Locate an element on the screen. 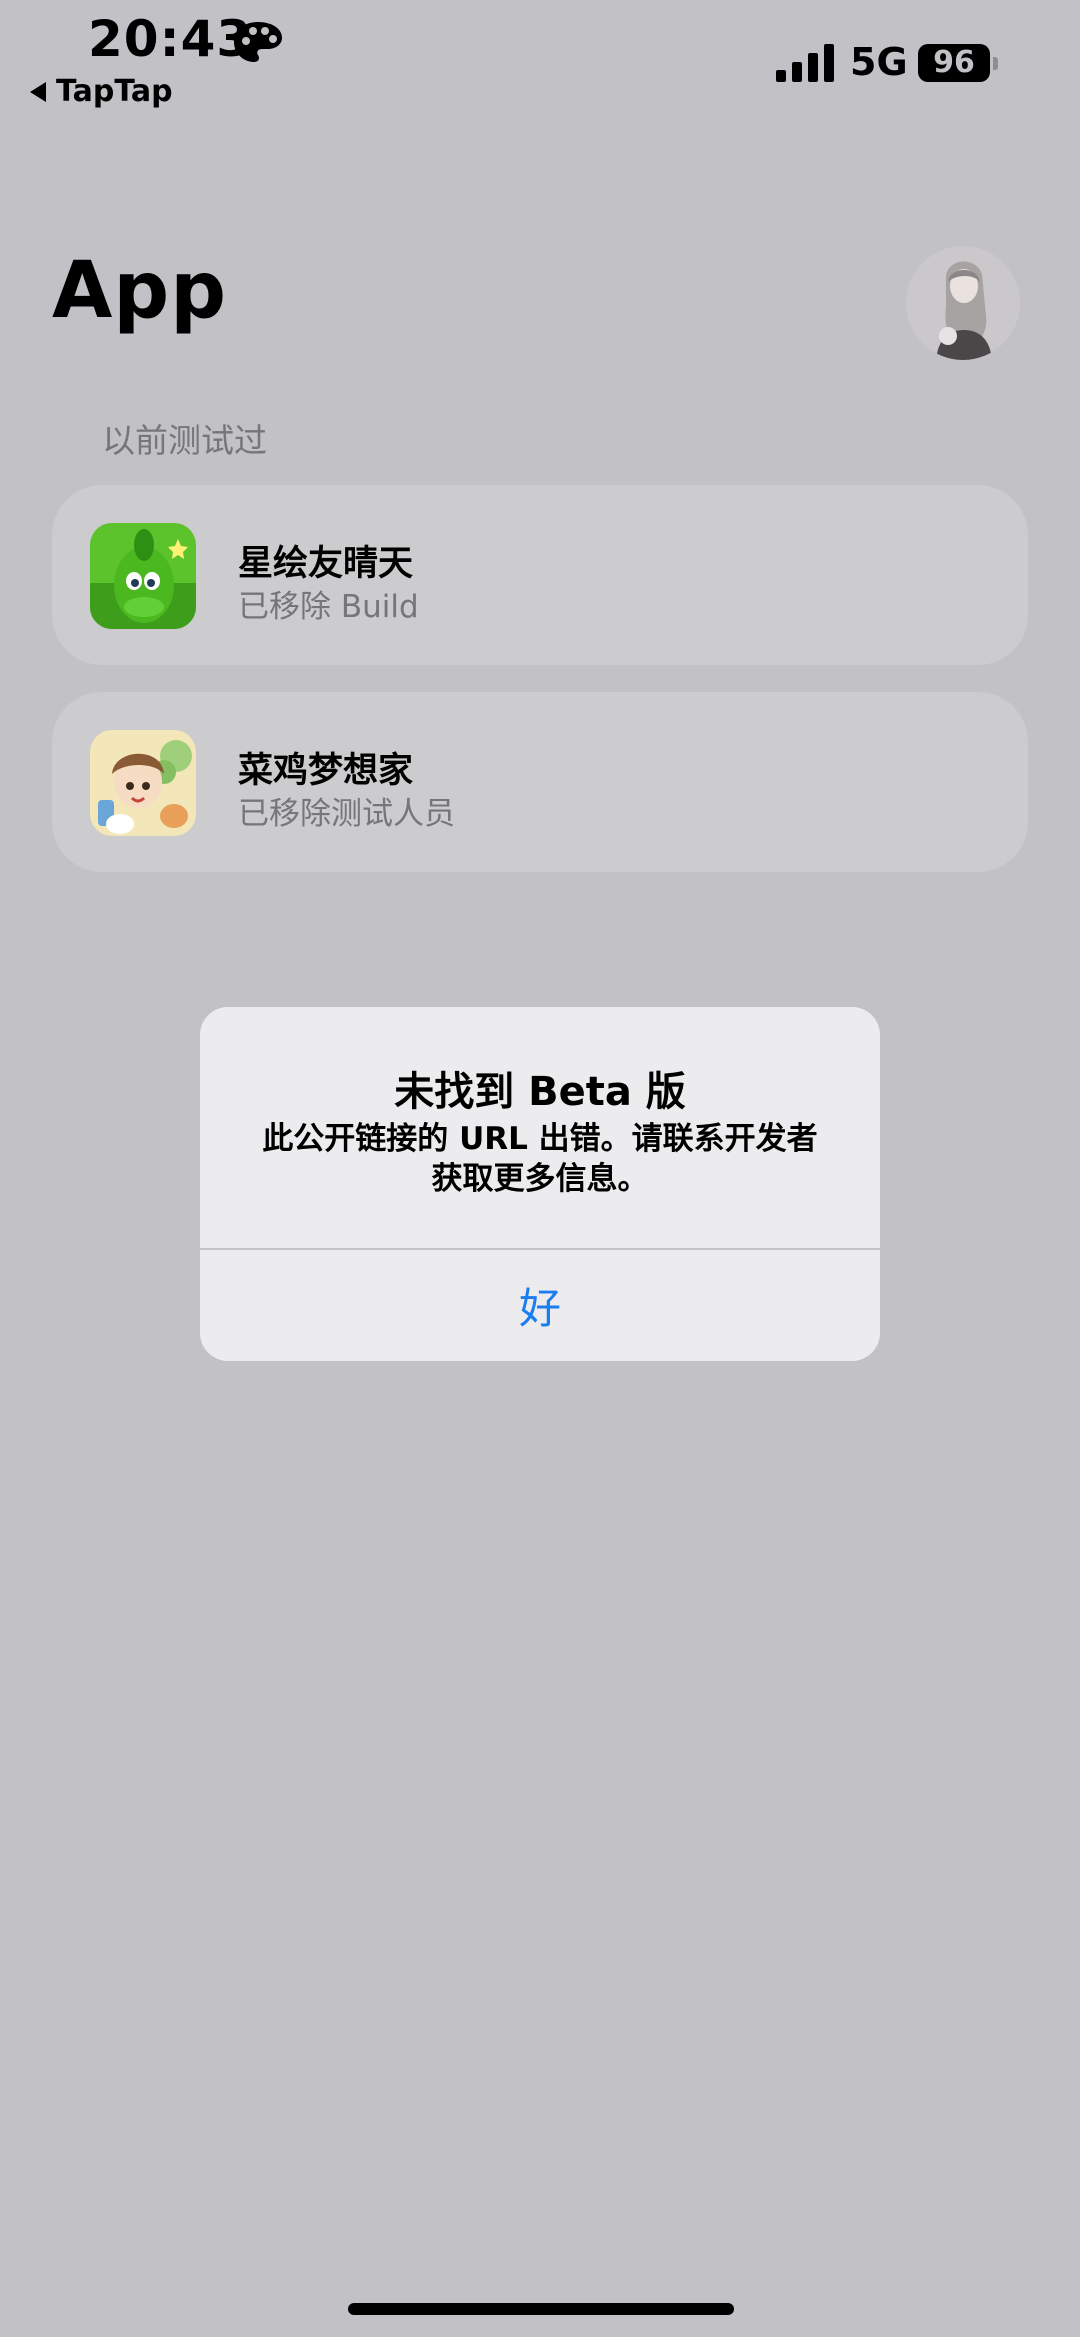 The height and width of the screenshot is (2337, 1080). app-name: 星绘友晴天 is located at coordinates (326, 564).